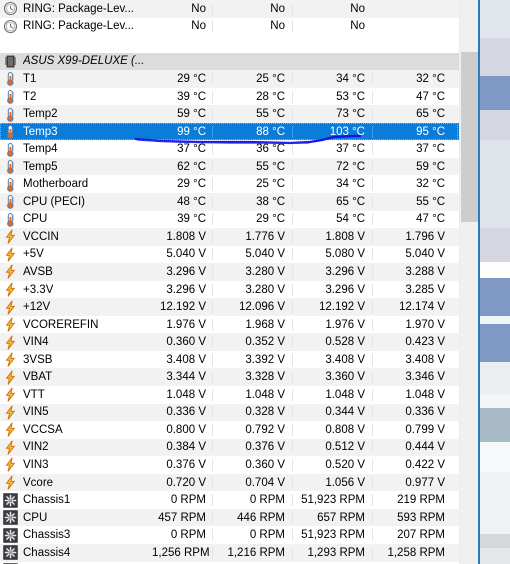 This screenshot has height=564, width=510. What do you see at coordinates (229, 307) in the screenshot?
I see `table-row: +12V 12.192 V 12.096 V 12.192 V 12.174 V` at bounding box center [229, 307].